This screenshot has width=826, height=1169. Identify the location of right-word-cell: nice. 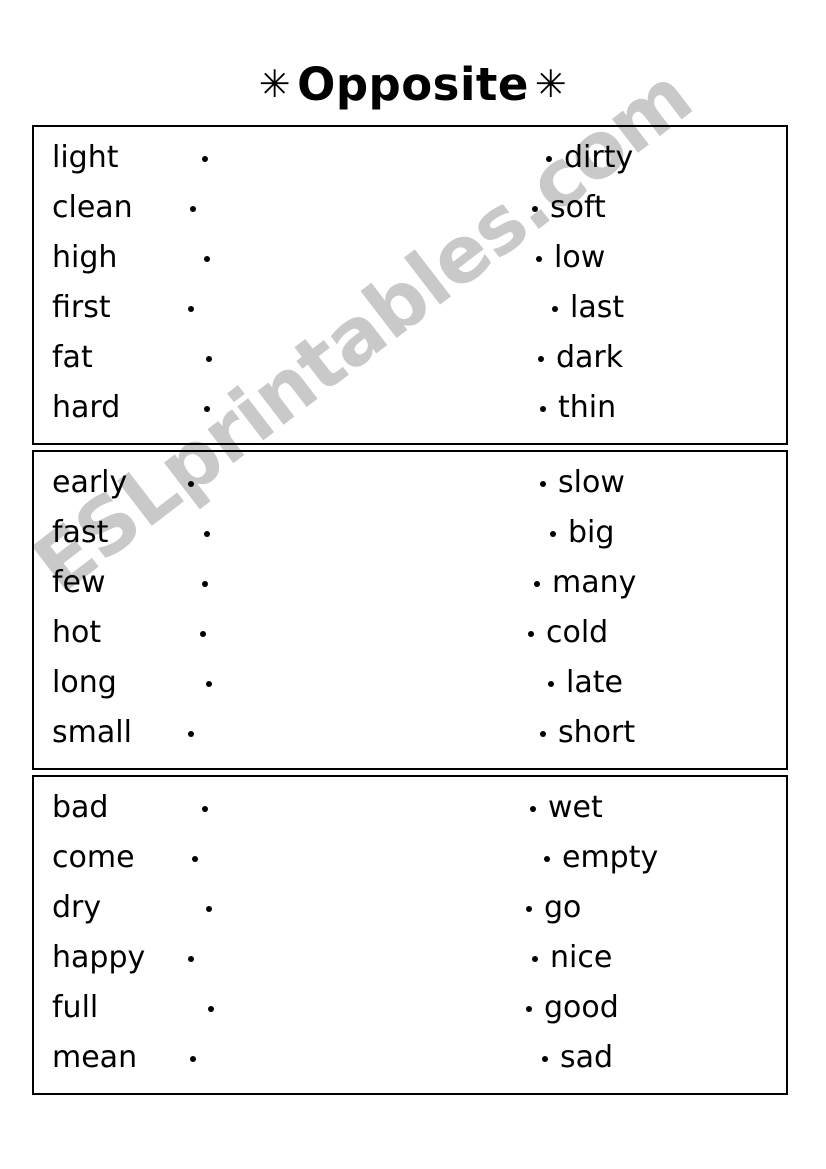
(644, 958).